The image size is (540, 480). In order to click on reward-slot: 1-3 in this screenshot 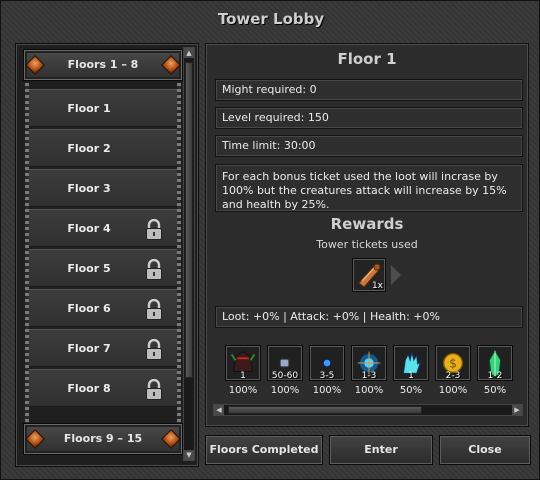, I will do `click(369, 363)`.